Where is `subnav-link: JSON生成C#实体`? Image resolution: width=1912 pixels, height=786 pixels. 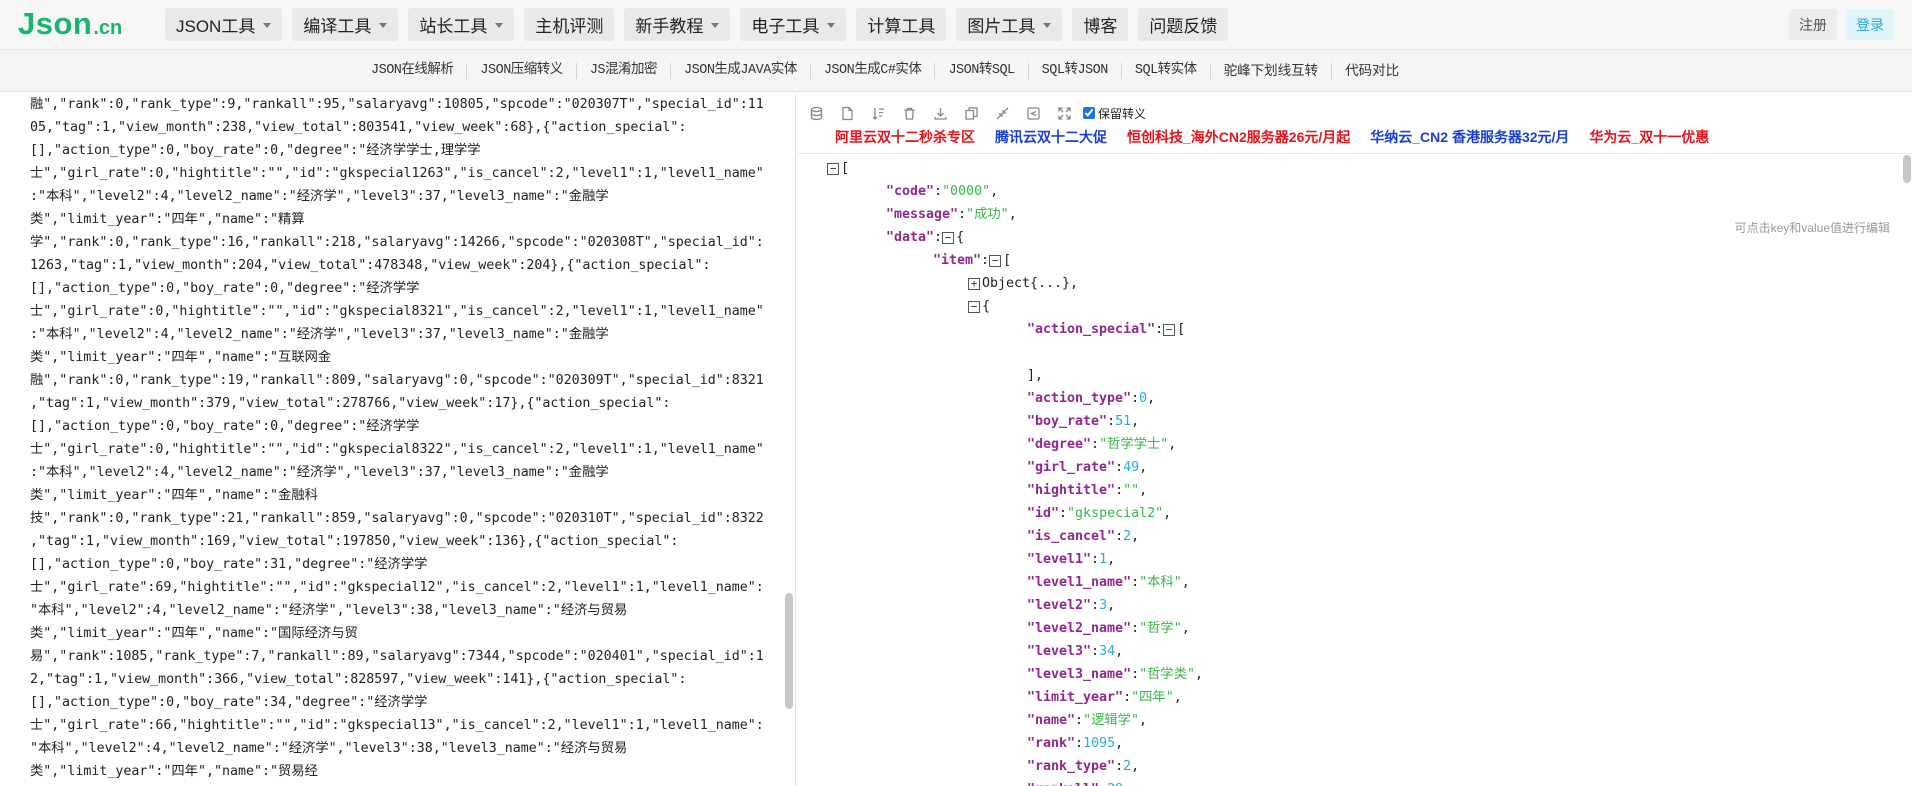
subnav-link: JSON生成C#实体 is located at coordinates (873, 71).